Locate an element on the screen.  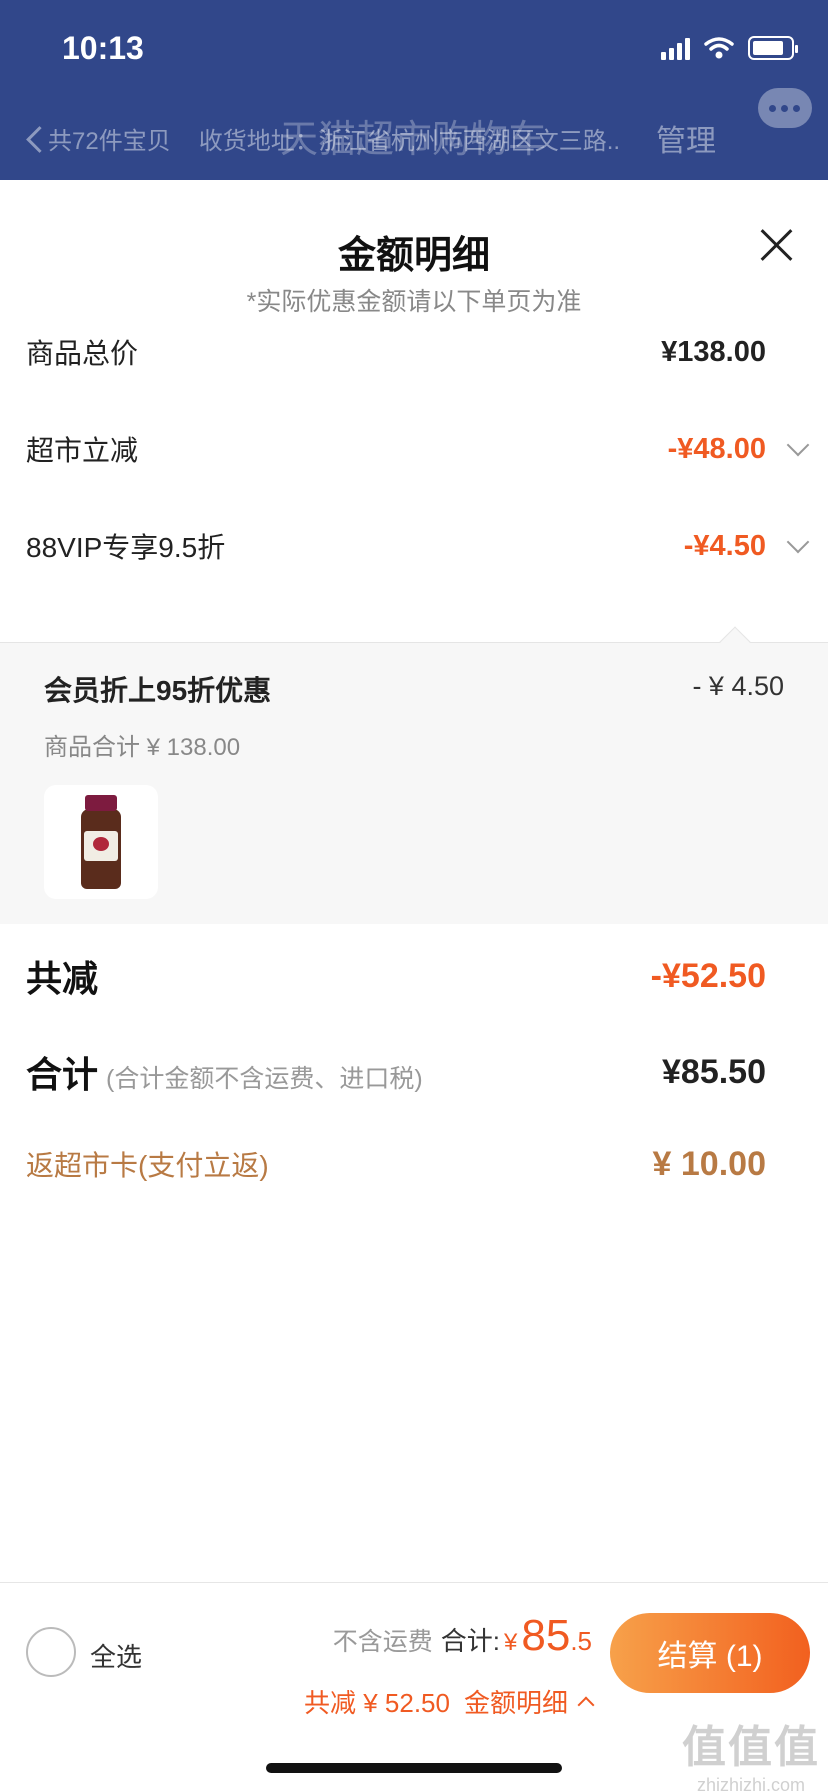
watermark-main: 值值值 is located at coordinates (751, 1747).